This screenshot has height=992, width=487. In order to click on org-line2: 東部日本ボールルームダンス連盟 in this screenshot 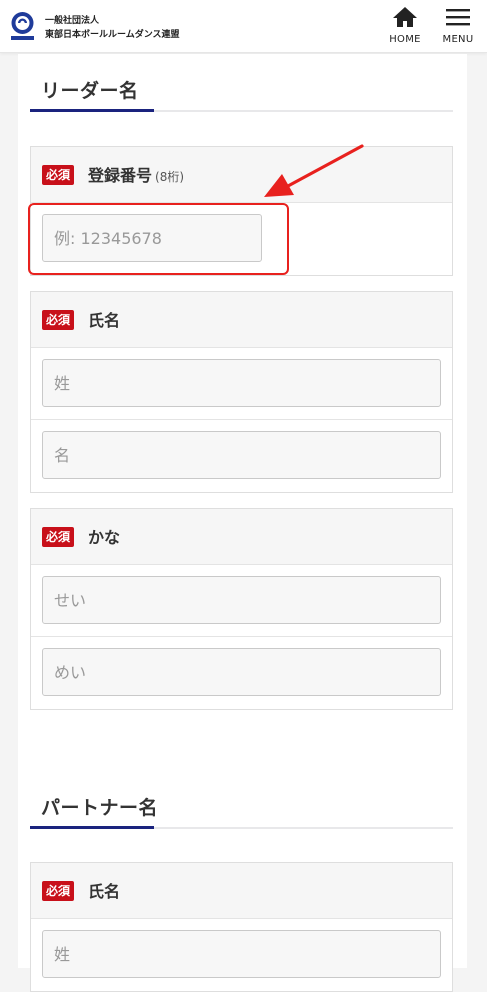, I will do `click(112, 35)`.